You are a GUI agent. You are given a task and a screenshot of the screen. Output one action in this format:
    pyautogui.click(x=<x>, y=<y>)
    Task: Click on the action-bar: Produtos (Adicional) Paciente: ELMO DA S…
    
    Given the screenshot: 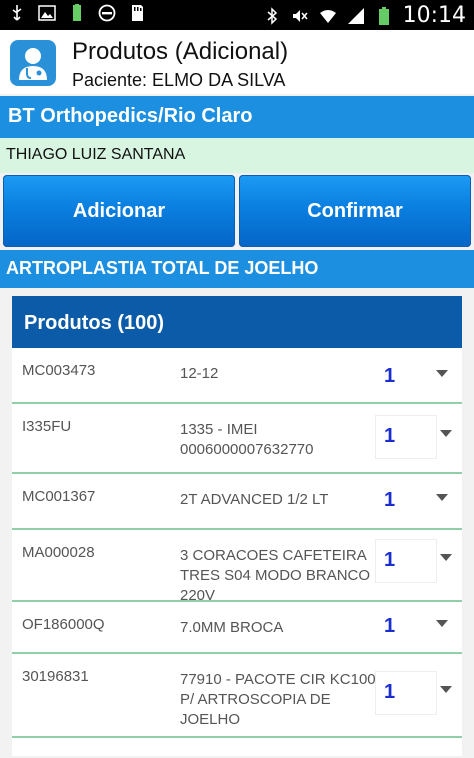 What is the action you would take?
    pyautogui.click(x=237, y=62)
    